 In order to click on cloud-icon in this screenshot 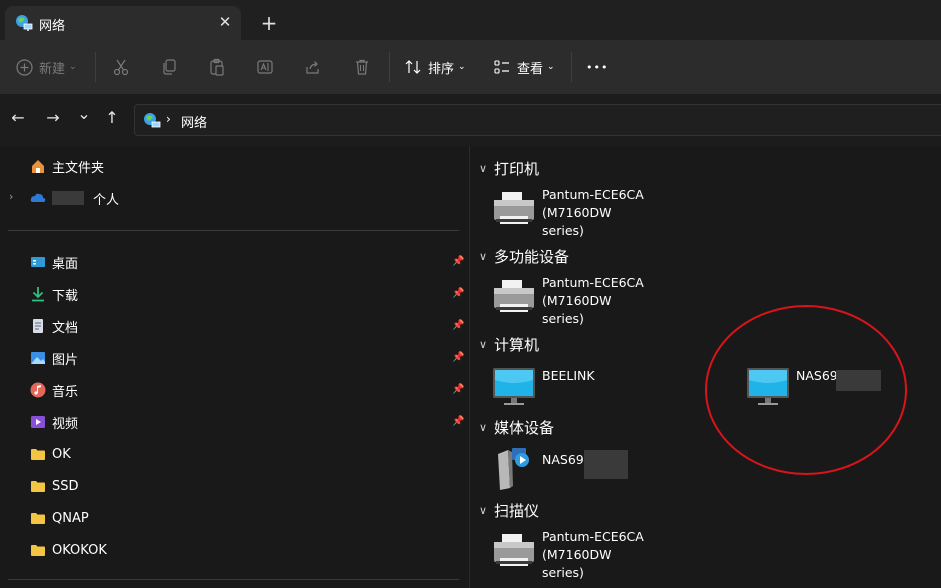, I will do `click(38, 197)`.